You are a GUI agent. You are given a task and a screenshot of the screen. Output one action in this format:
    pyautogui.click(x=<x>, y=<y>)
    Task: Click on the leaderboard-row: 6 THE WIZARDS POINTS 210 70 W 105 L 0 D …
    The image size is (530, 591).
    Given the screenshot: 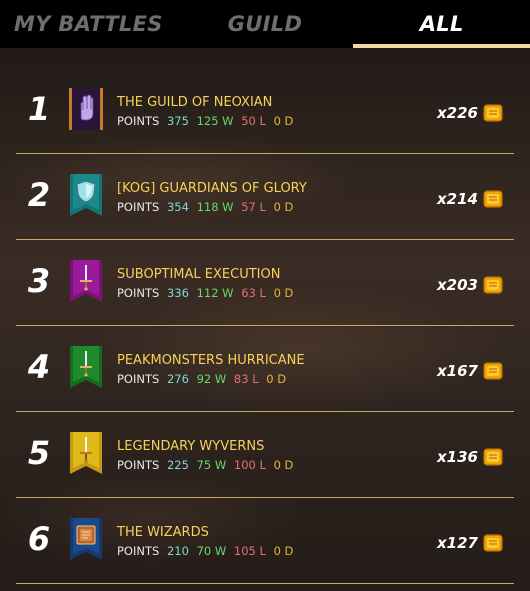 What is the action you would take?
    pyautogui.click(x=265, y=541)
    